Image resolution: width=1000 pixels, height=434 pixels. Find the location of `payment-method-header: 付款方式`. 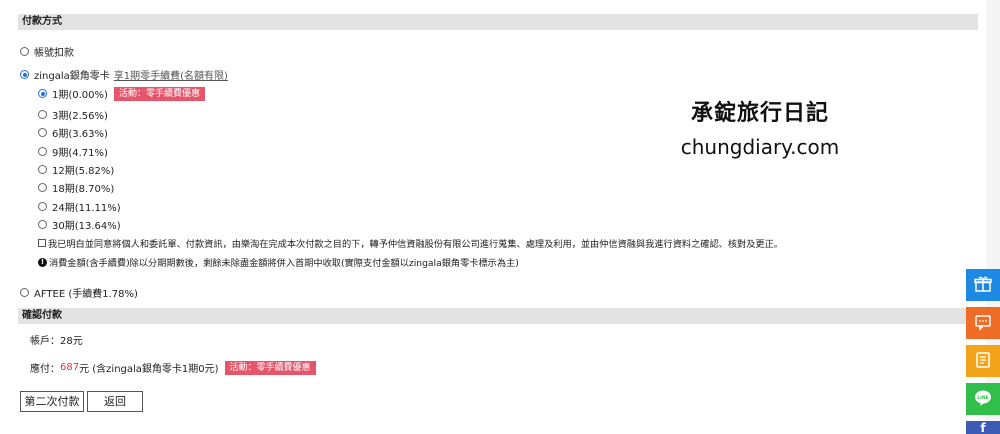

payment-method-header: 付款方式 is located at coordinates (498, 22).